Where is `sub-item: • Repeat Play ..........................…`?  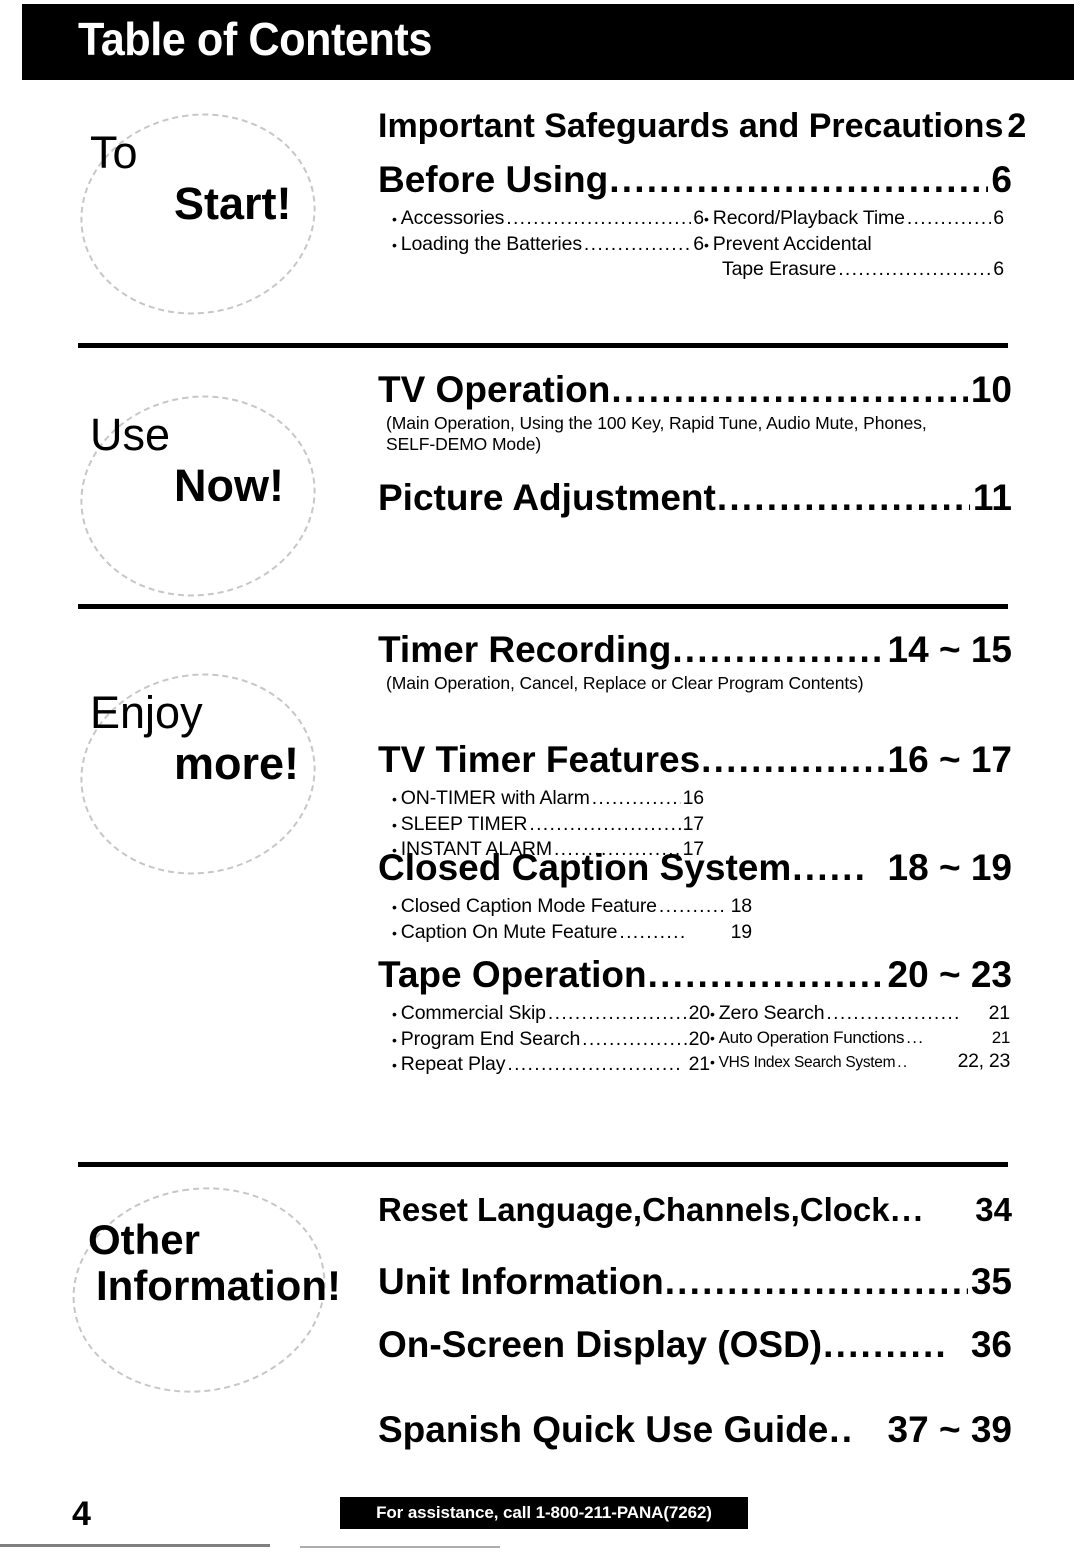
sub-item: • Repeat Play ..........................… is located at coordinates (551, 1065).